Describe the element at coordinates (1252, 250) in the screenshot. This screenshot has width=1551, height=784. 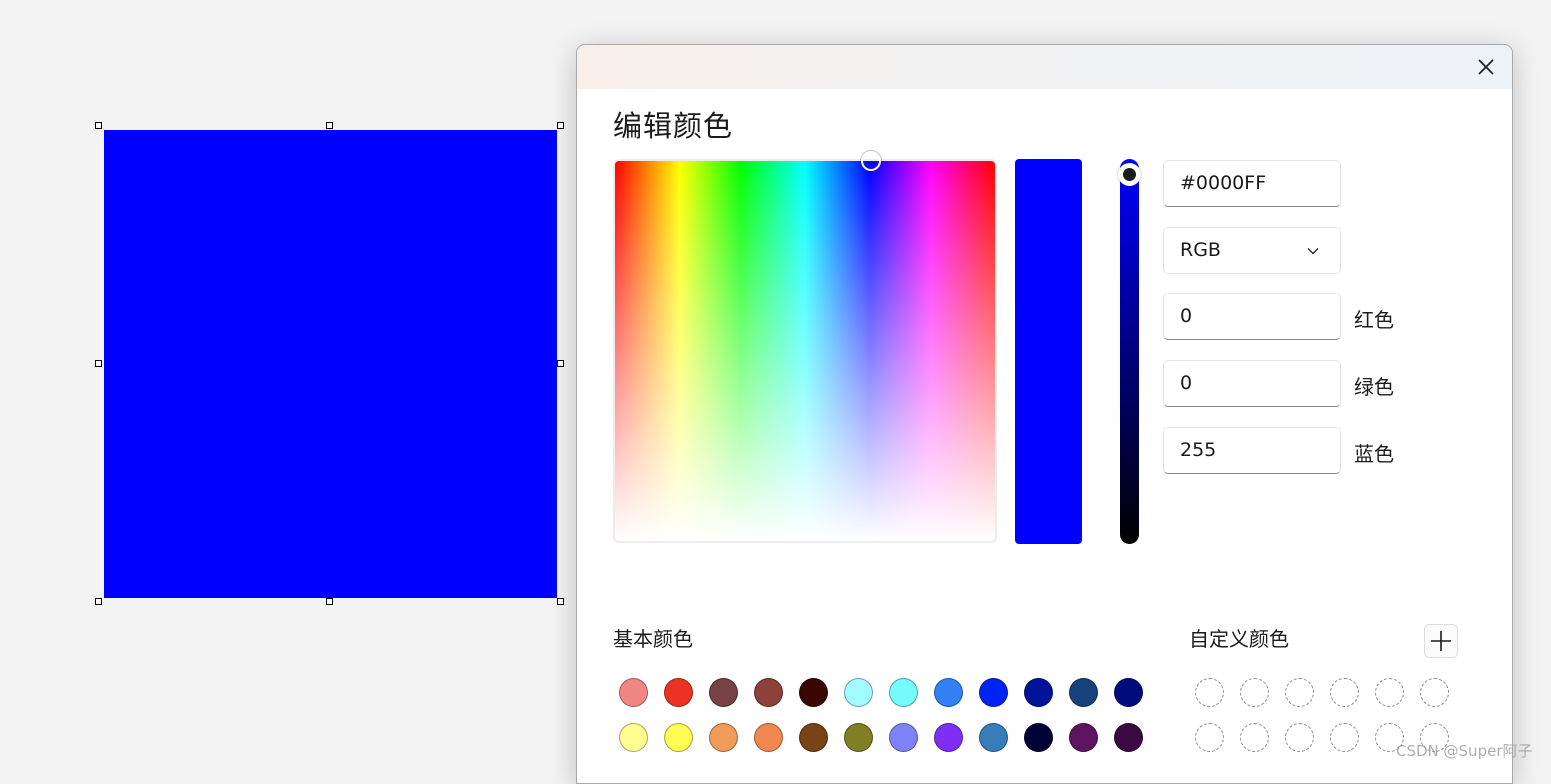
I see `color-mode-select: RGB` at that location.